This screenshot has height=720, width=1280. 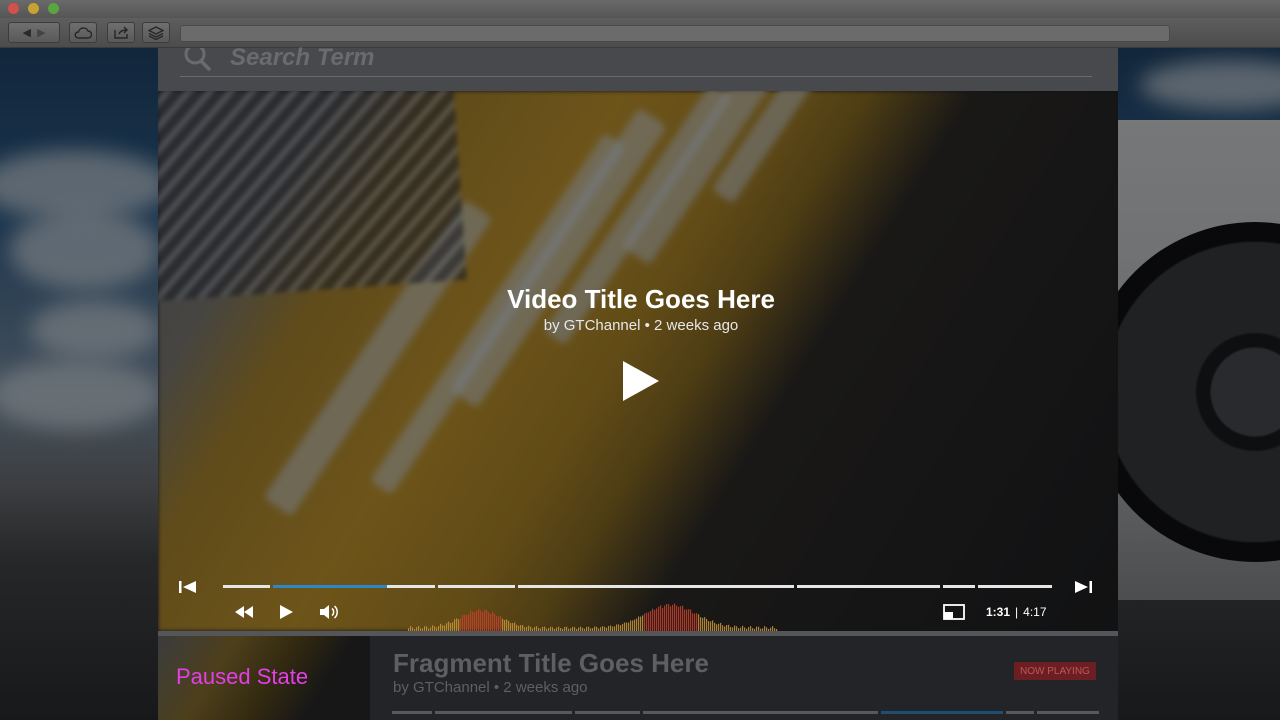 What do you see at coordinates (53, 8) in the screenshot?
I see `zoom-window-button` at bounding box center [53, 8].